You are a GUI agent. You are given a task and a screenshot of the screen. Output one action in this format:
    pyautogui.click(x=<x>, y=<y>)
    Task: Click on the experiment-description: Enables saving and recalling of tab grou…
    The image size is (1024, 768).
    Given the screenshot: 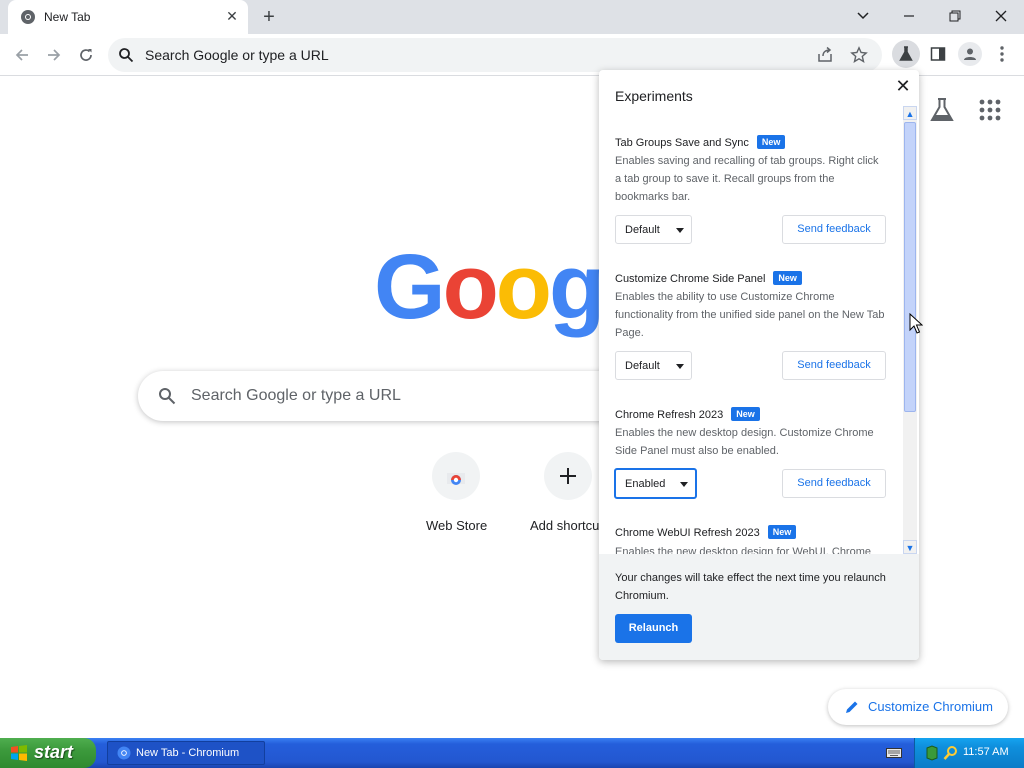 What is the action you would take?
    pyautogui.click(x=747, y=179)
    